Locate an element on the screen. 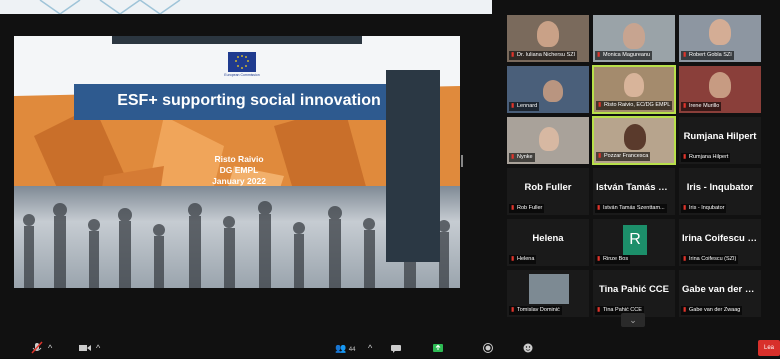  record-icon is located at coordinates (488, 348).